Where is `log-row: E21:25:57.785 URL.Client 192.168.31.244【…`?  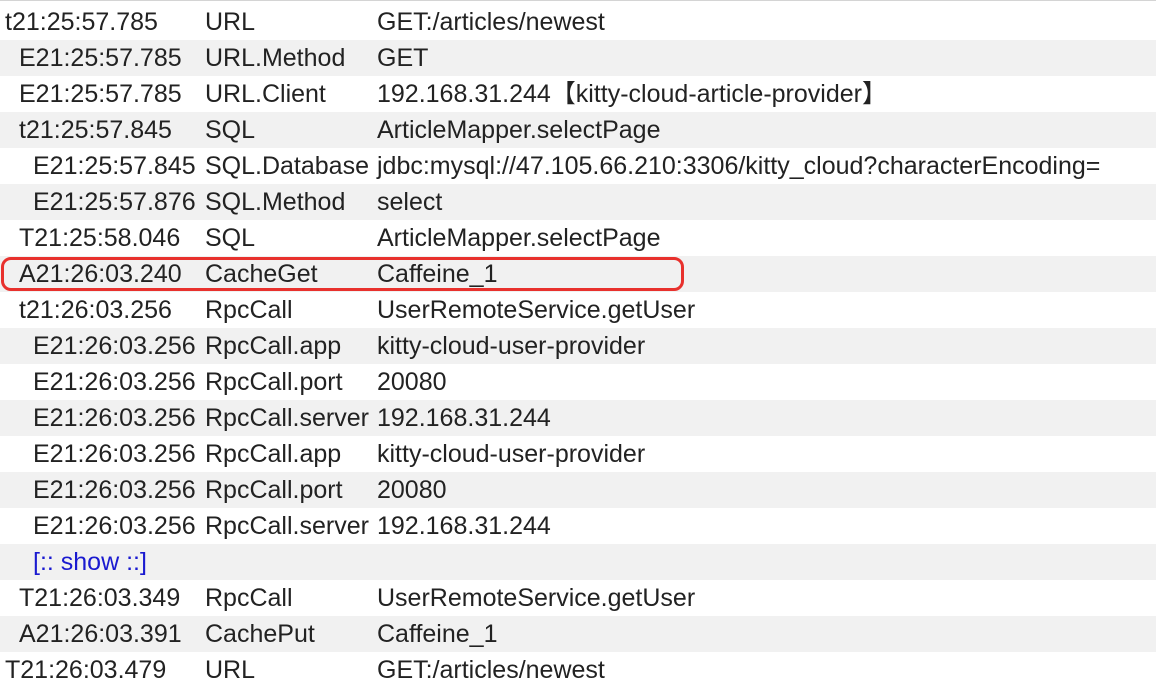 log-row: E21:25:57.785 URL.Client 192.168.31.244【… is located at coordinates (578, 94).